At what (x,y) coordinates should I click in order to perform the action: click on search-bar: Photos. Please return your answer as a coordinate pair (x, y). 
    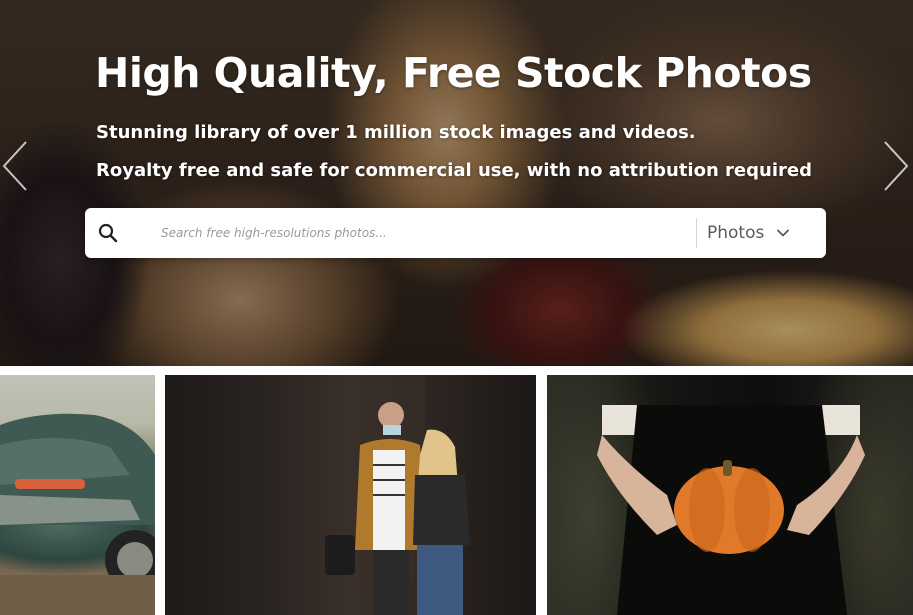
    Looking at the image, I should click on (455, 233).